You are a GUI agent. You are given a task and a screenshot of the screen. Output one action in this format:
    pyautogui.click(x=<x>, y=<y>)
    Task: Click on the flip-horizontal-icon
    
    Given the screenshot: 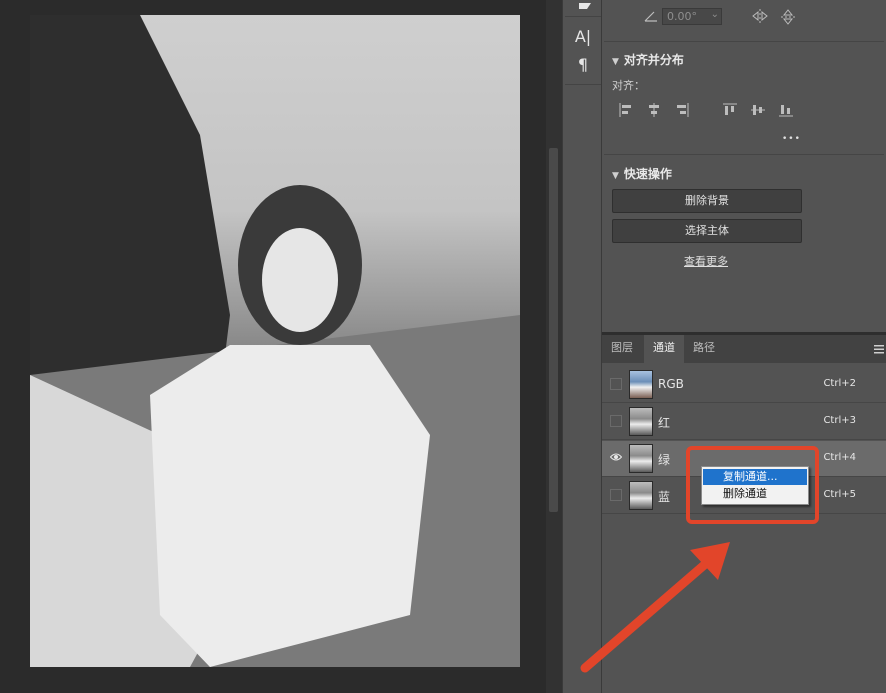 What is the action you would take?
    pyautogui.click(x=760, y=17)
    